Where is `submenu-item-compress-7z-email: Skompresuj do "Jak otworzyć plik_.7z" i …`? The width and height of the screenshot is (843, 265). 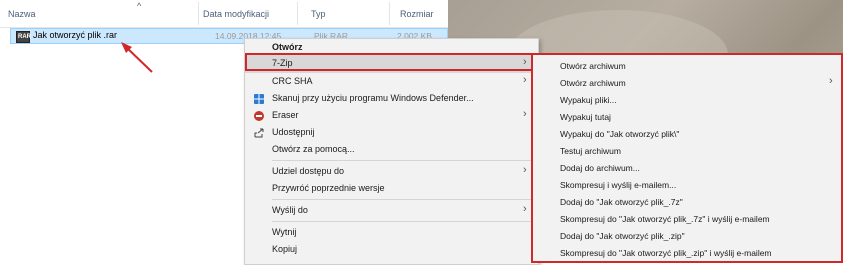 submenu-item-compress-7z-email: Skompresuj do "Jak otworzyć plik_.7z" i … is located at coordinates (687, 219).